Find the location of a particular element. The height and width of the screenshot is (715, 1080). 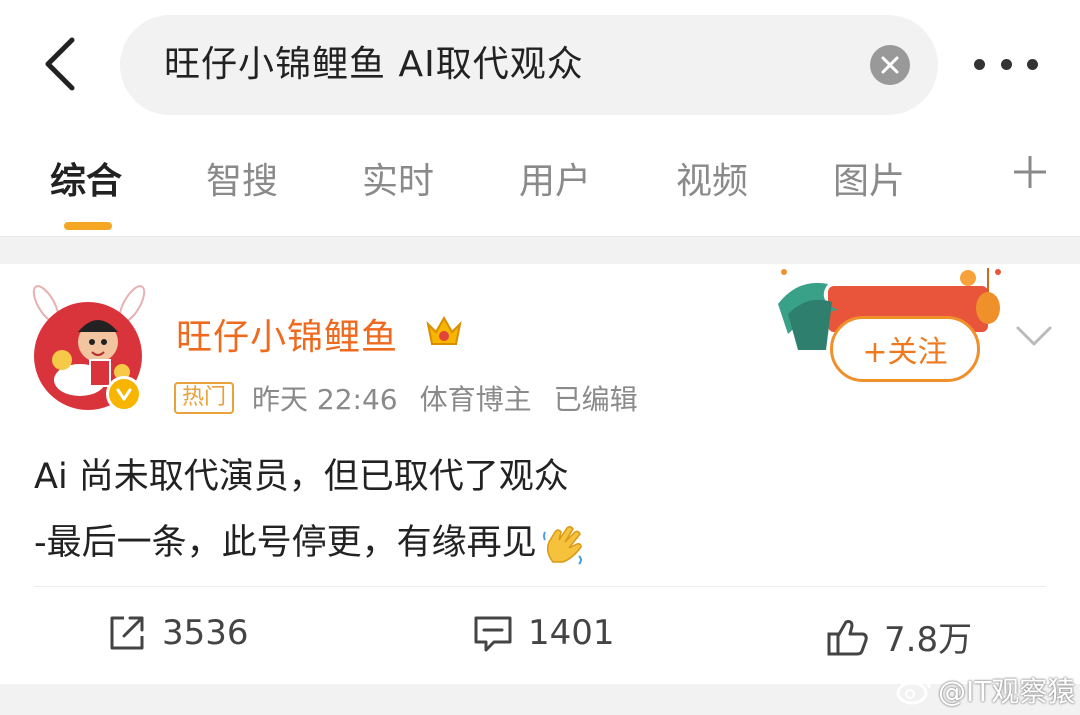

card-divider is located at coordinates (540, 586).